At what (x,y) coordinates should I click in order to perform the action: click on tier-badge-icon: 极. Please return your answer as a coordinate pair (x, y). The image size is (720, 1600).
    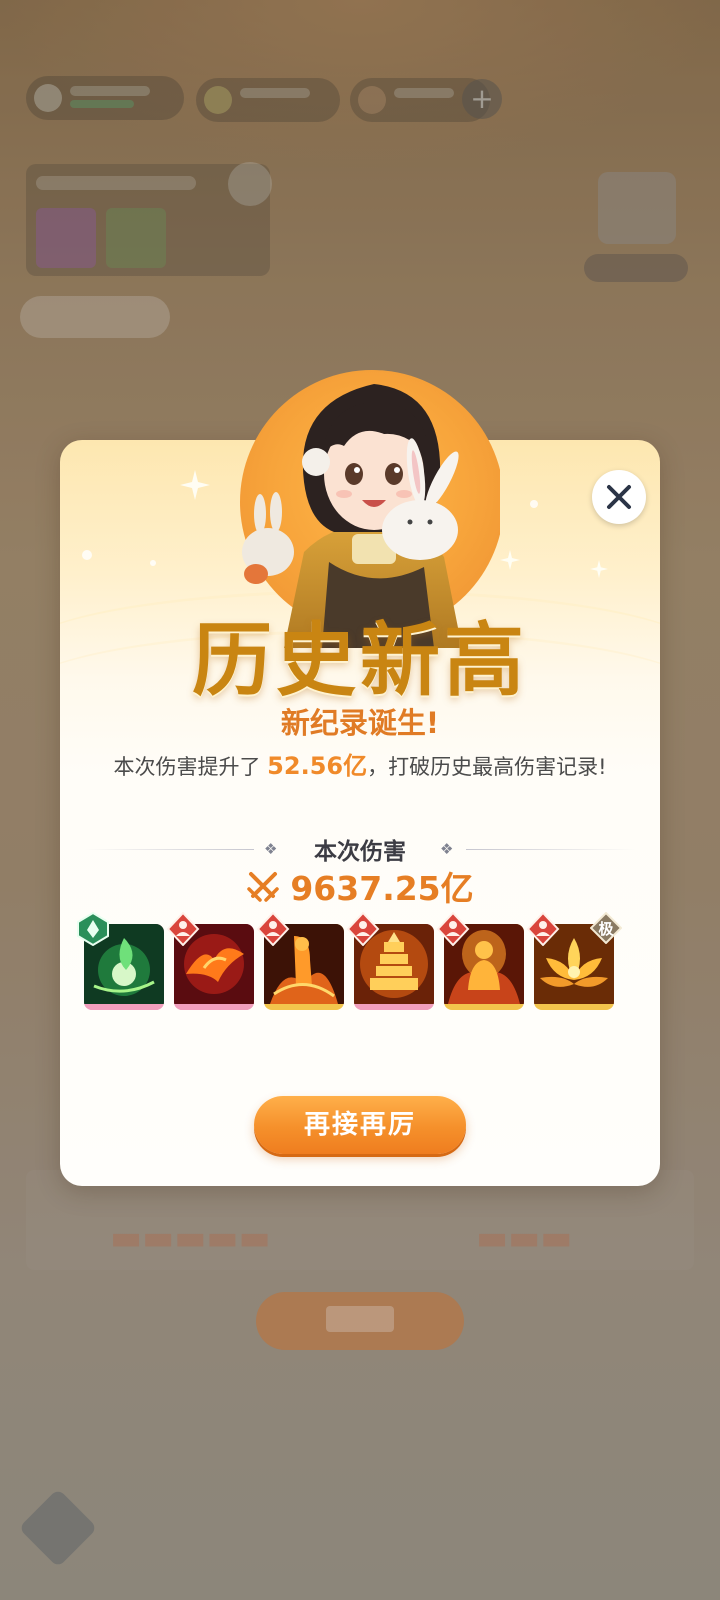
    Looking at the image, I should click on (606, 928).